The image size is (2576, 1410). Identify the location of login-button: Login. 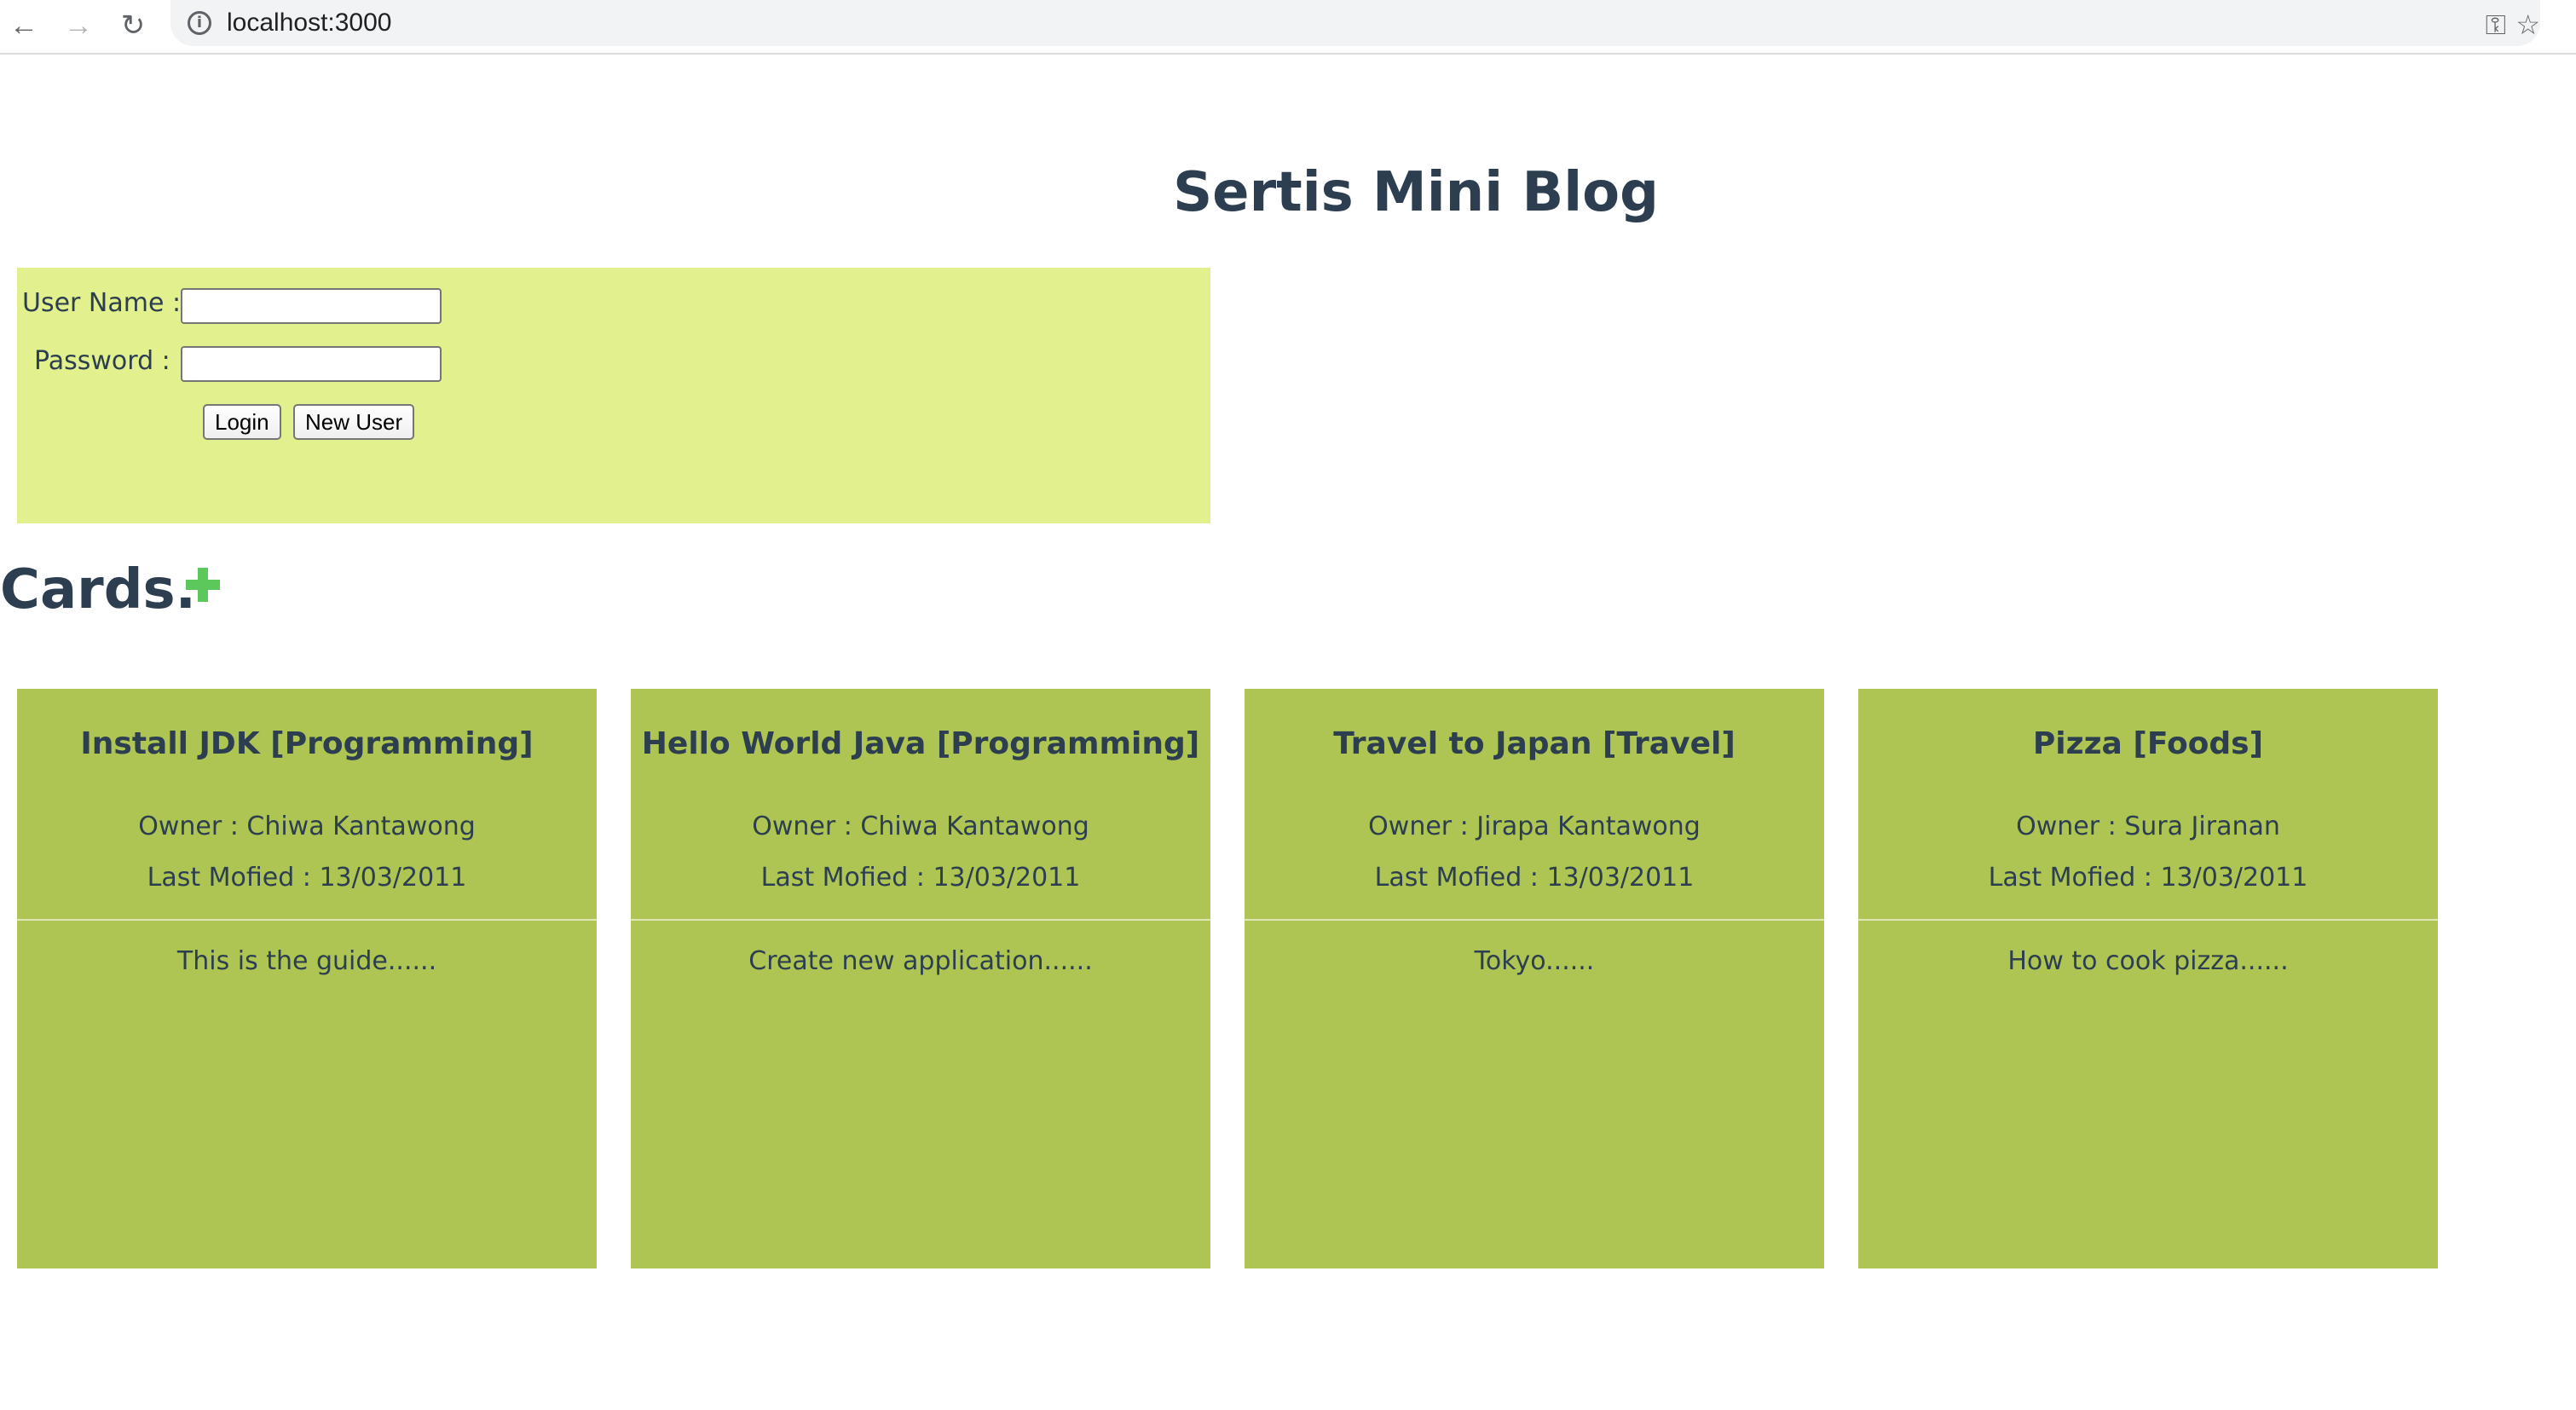
(242, 422).